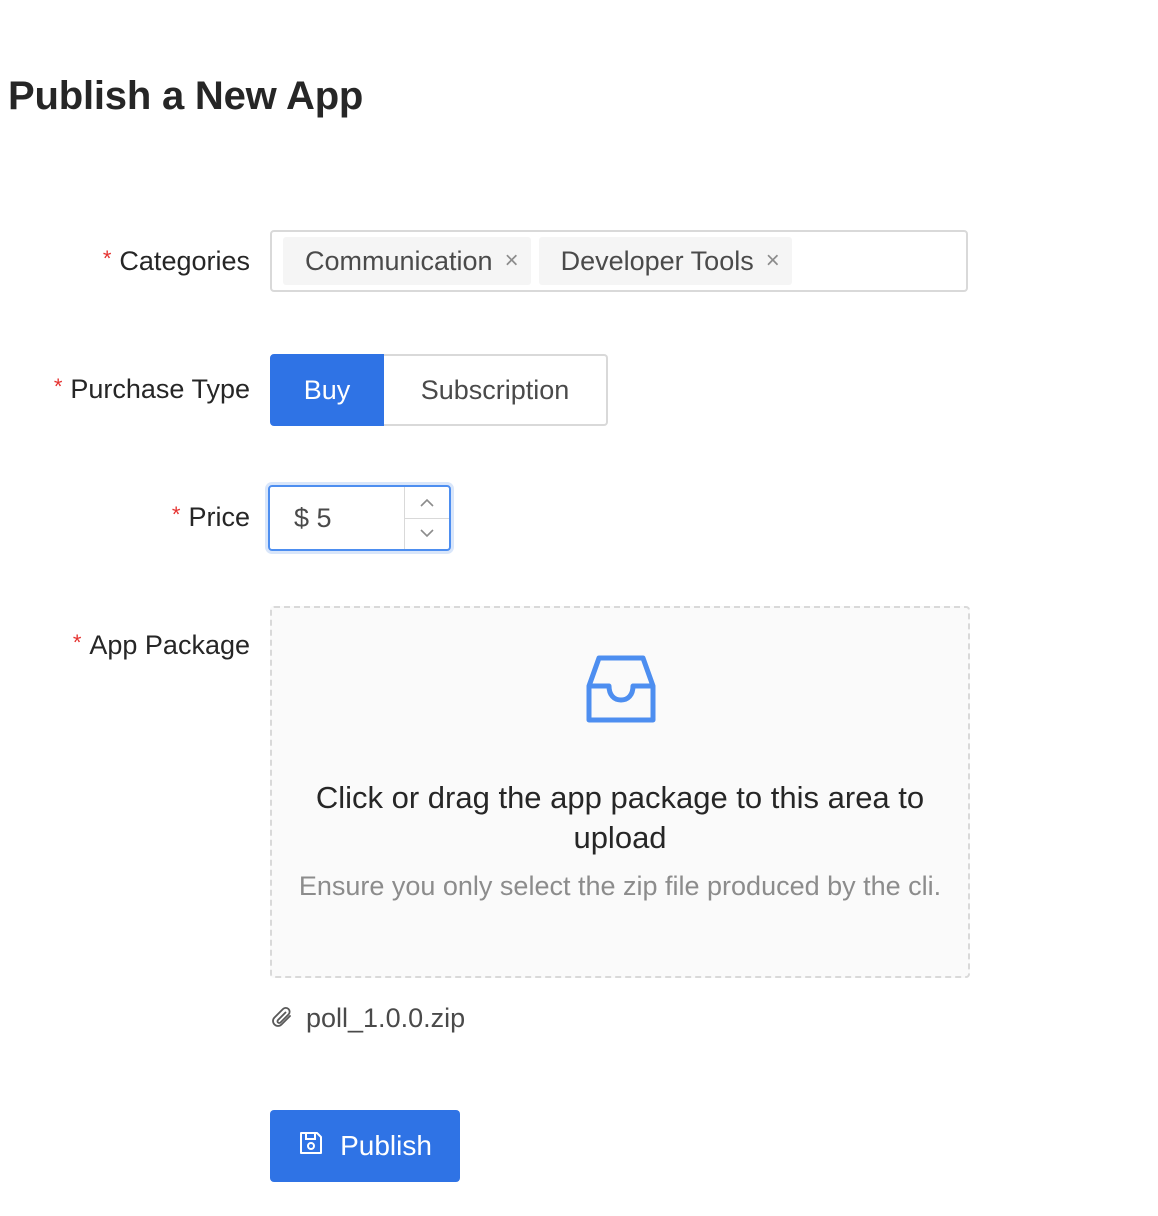 The width and height of the screenshot is (1158, 1216). What do you see at coordinates (176, 261) in the screenshot?
I see `categories-label: * Categories` at bounding box center [176, 261].